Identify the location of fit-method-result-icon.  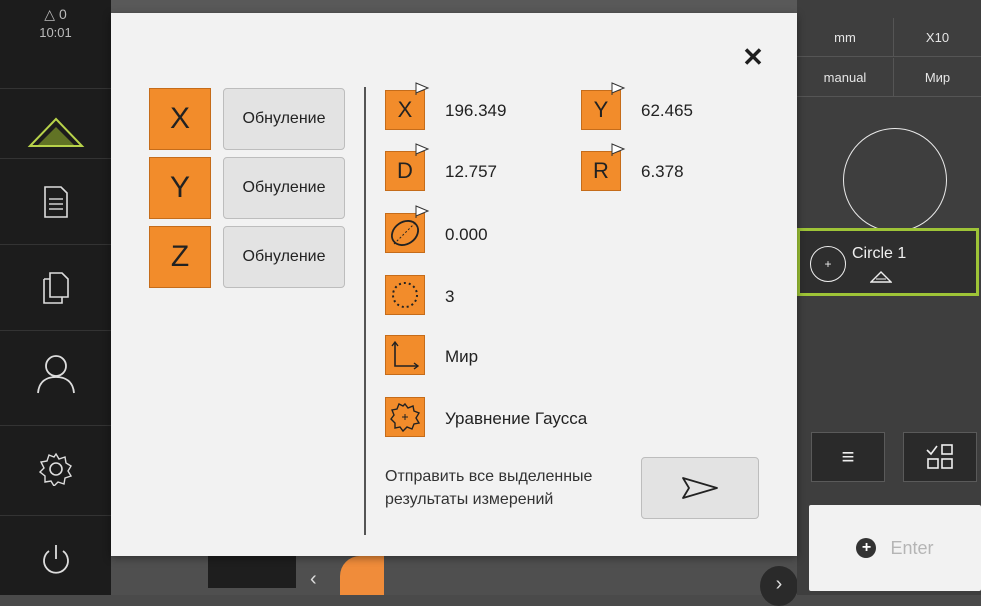
(405, 417).